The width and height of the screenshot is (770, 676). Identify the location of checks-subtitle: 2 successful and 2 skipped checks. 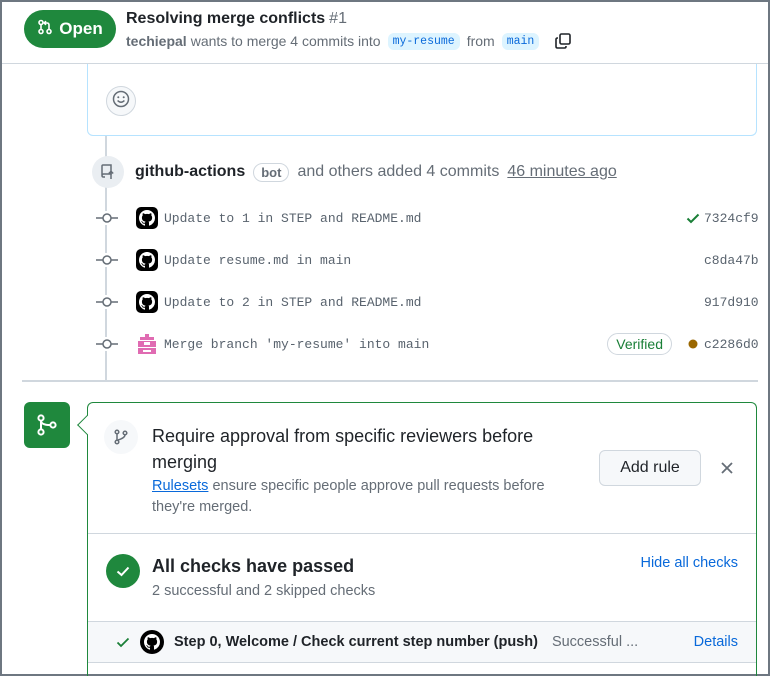
(264, 591).